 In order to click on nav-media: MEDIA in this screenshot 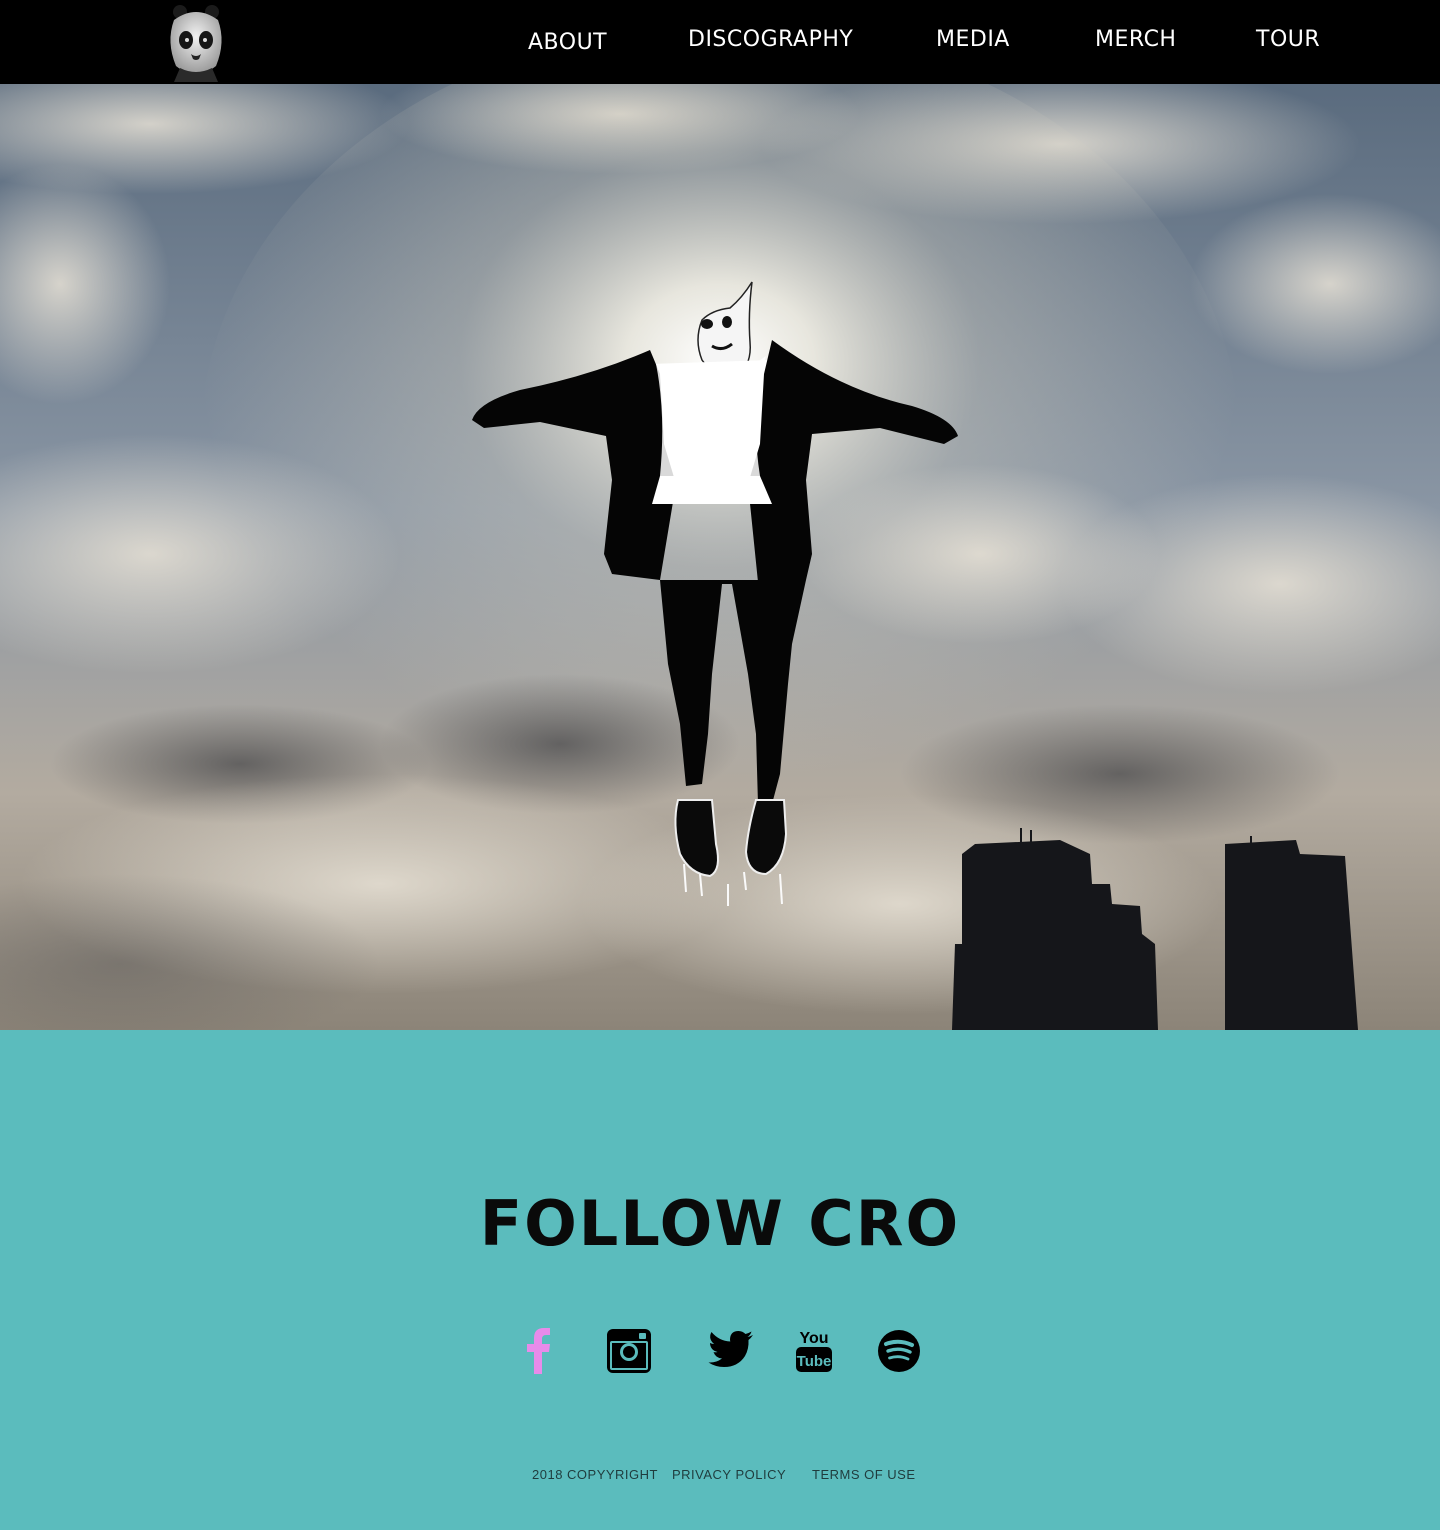, I will do `click(973, 40)`.